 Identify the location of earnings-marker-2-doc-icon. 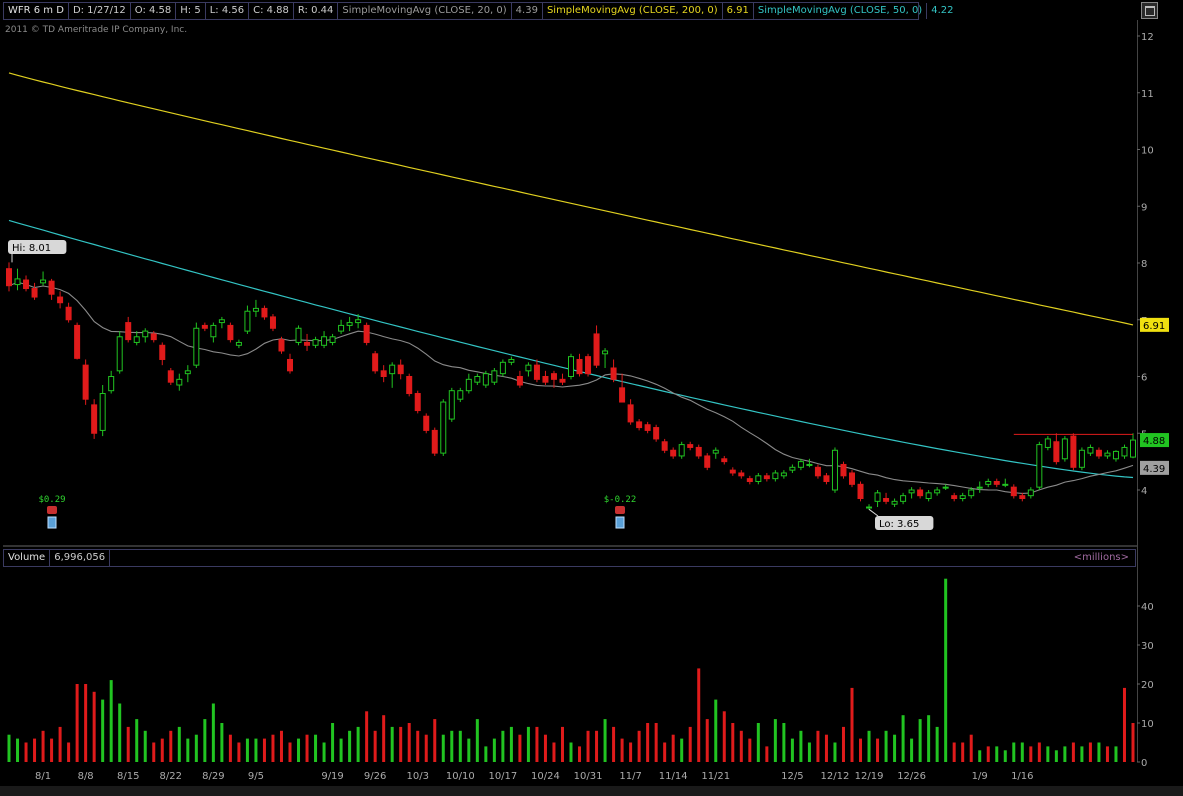
(620, 522).